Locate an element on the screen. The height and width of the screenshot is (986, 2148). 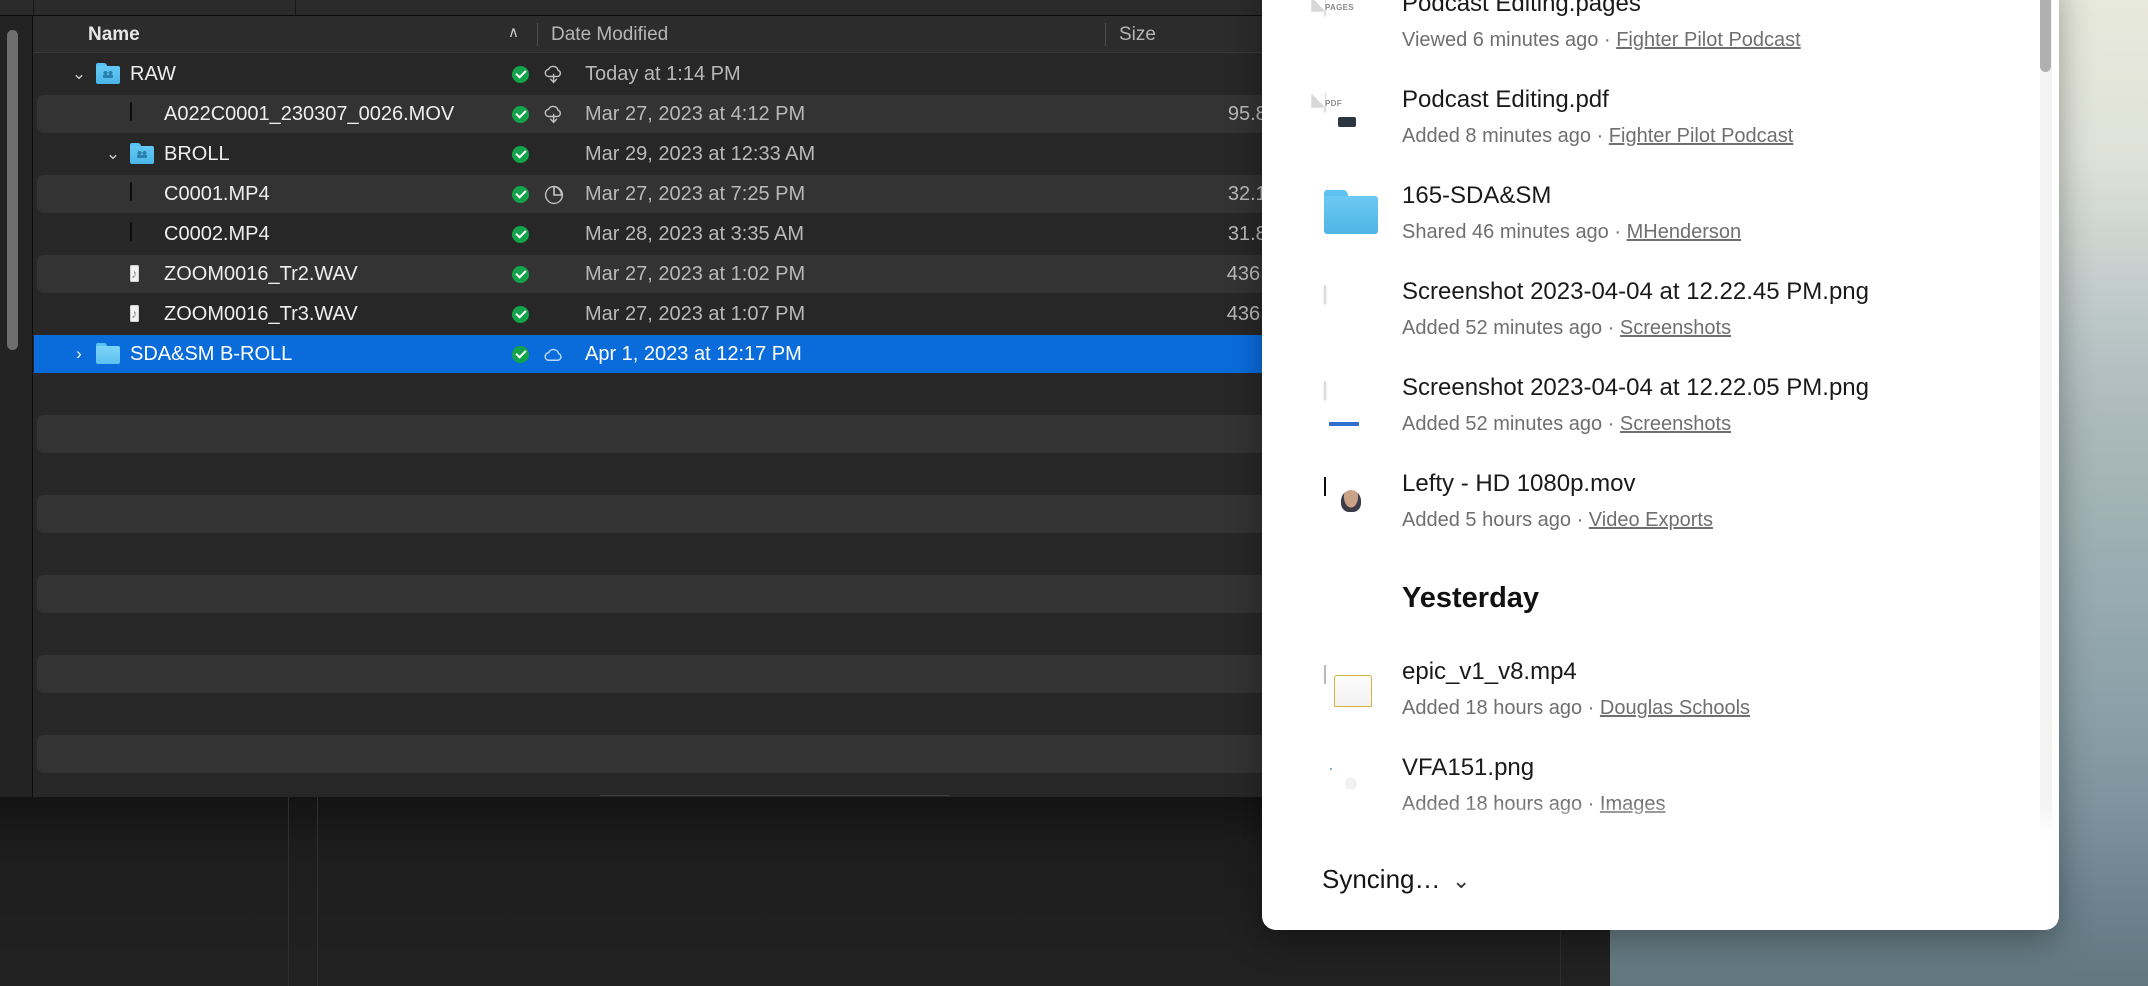
file-date-modified: Today at 1:14 PM is located at coordinates (663, 74).